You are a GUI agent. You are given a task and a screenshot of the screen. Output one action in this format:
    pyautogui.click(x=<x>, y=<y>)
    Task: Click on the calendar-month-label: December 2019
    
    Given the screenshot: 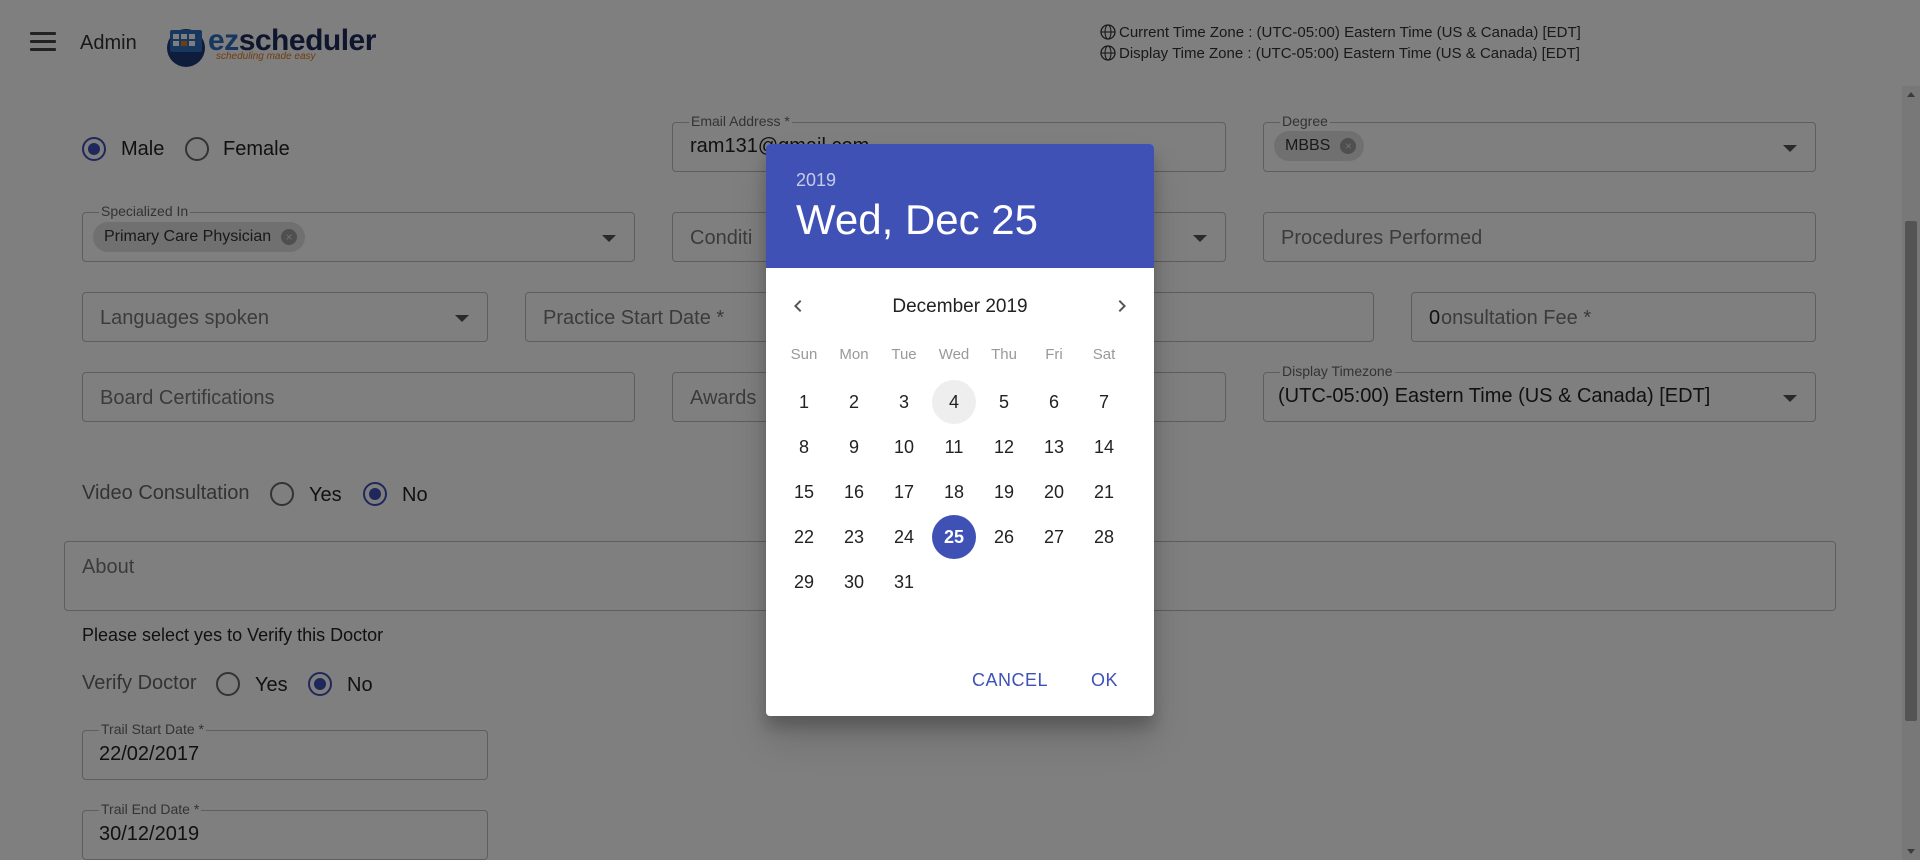 What is the action you would take?
    pyautogui.click(x=960, y=306)
    